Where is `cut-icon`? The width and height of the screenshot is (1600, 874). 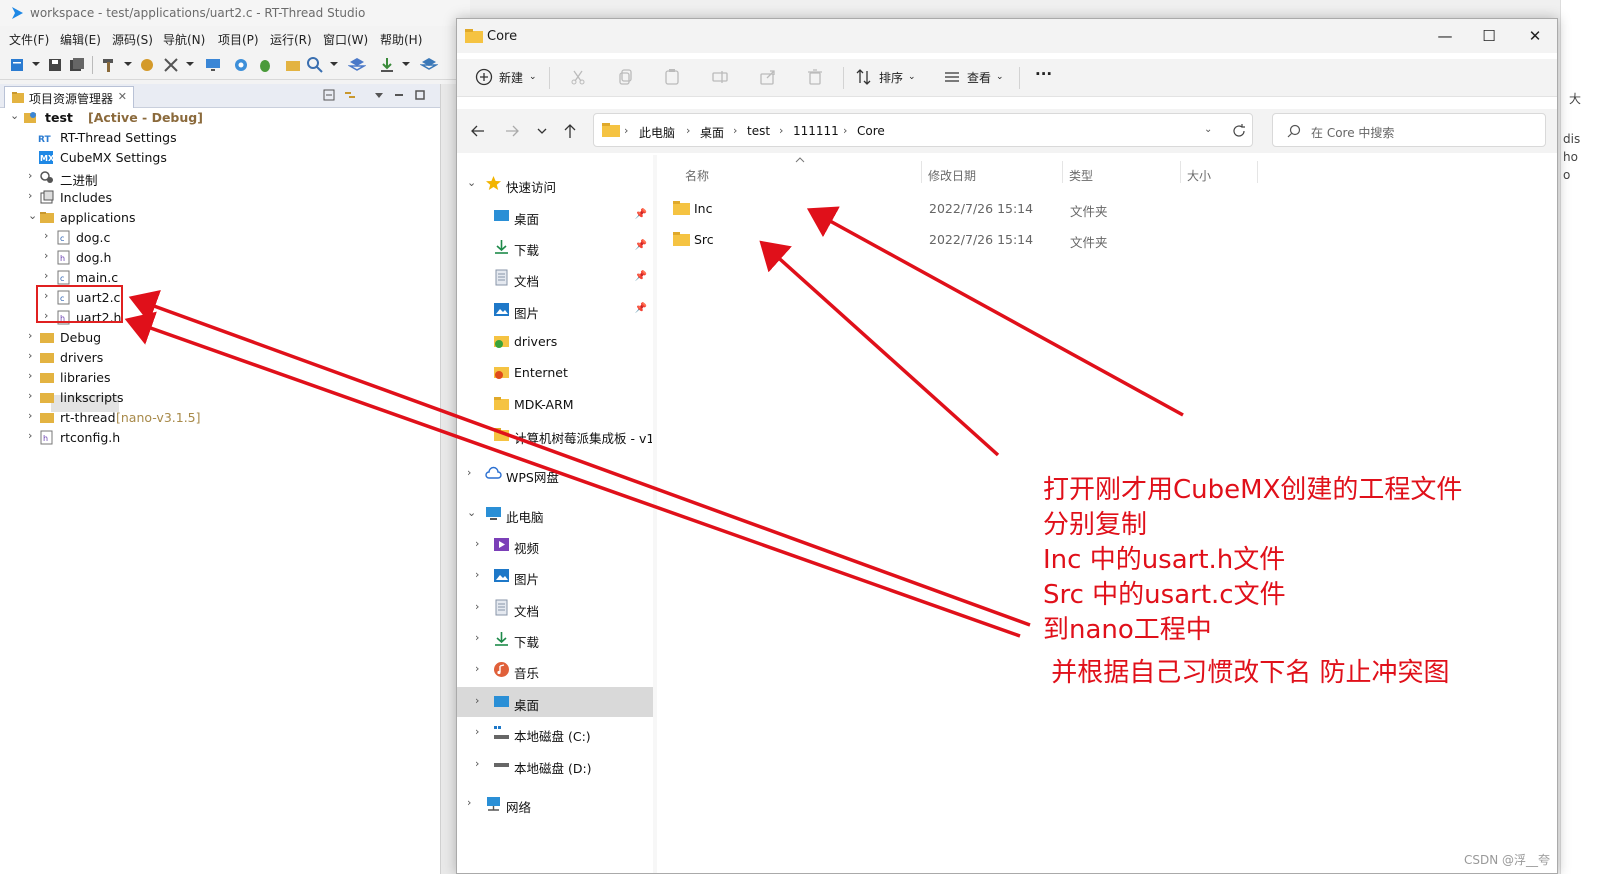 cut-icon is located at coordinates (578, 77).